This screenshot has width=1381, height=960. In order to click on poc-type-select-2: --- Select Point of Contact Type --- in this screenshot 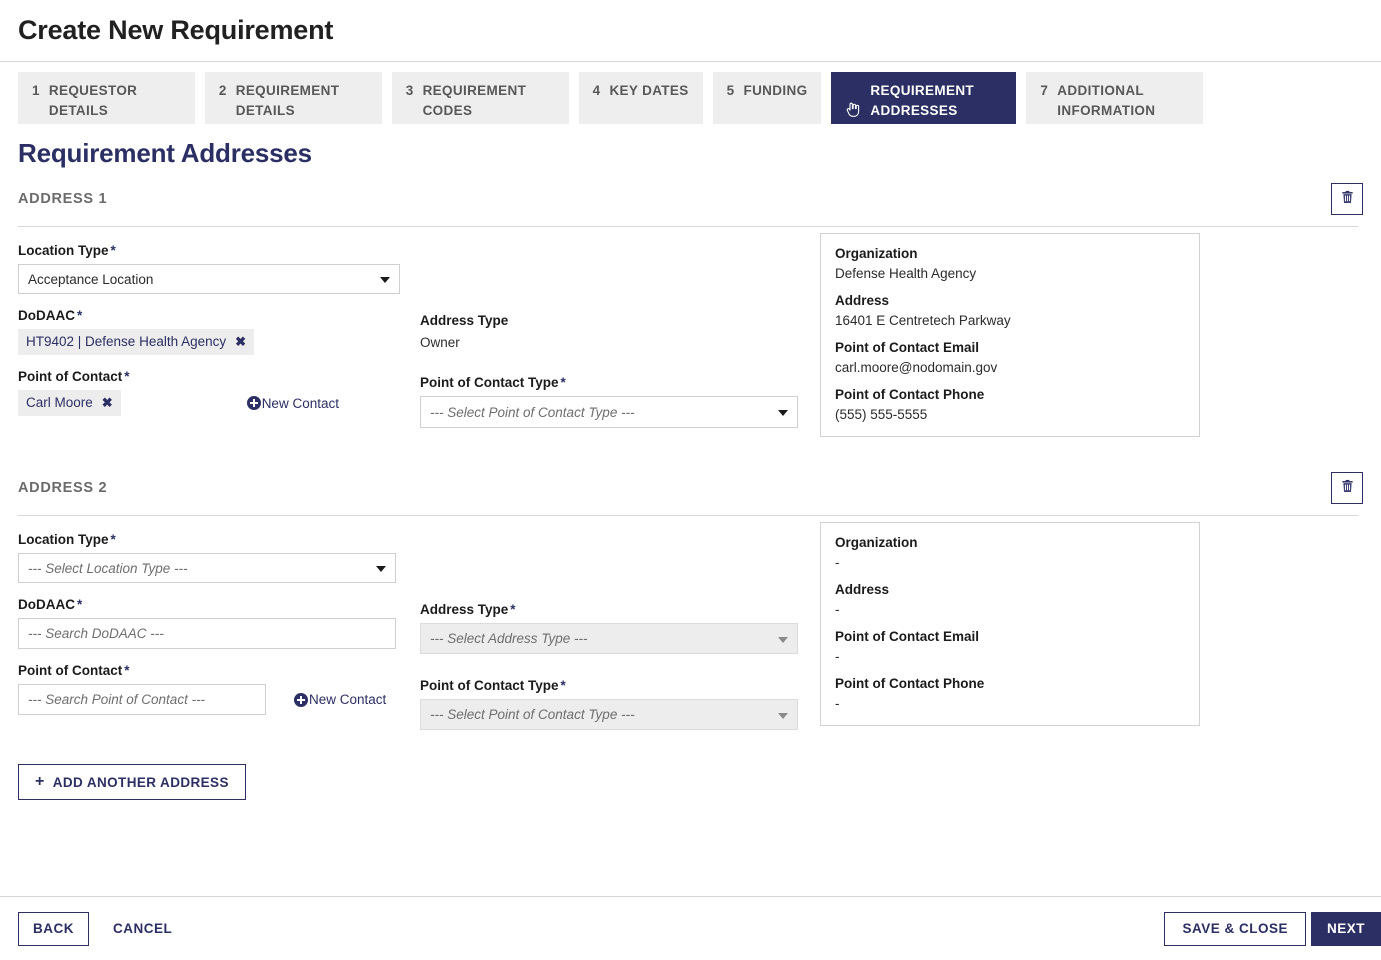, I will do `click(609, 714)`.